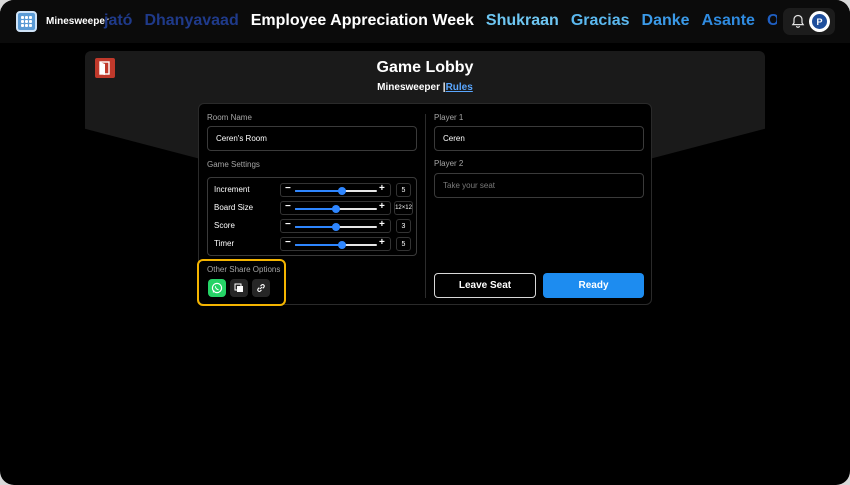 The width and height of the screenshot is (850, 485). I want to click on setting-name: Timer, so click(224, 243).